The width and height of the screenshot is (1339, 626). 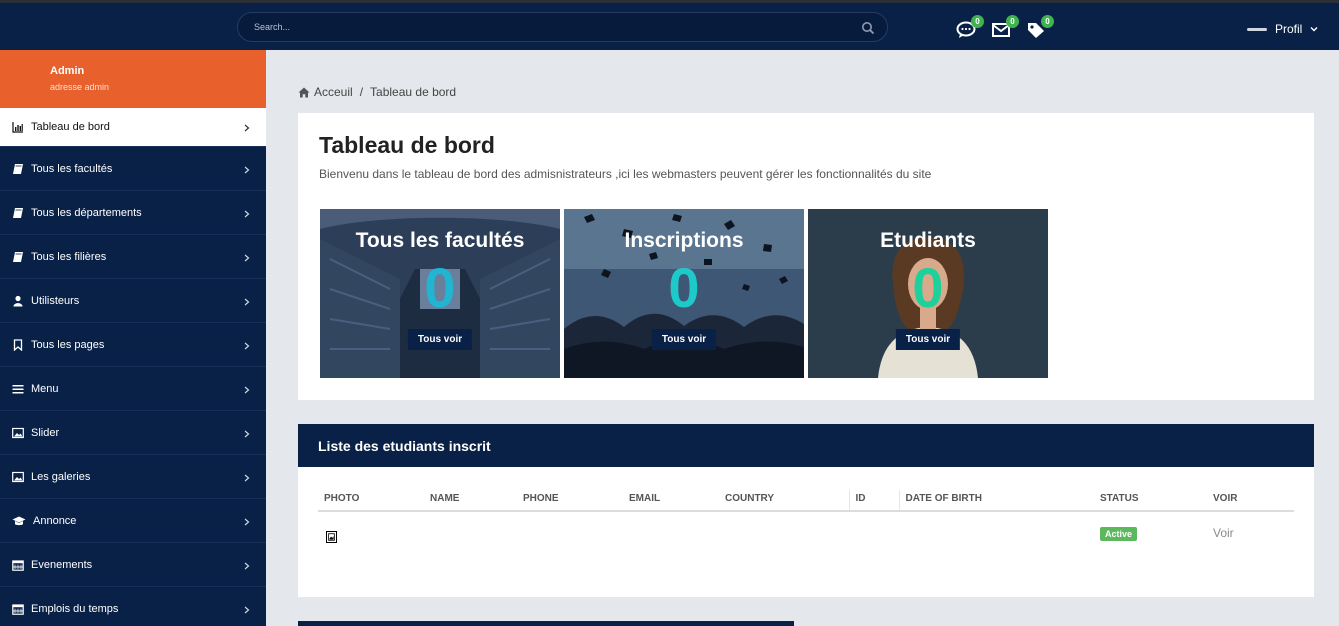 I want to click on user-panel: Admin adresse admin, so click(x=133, y=79).